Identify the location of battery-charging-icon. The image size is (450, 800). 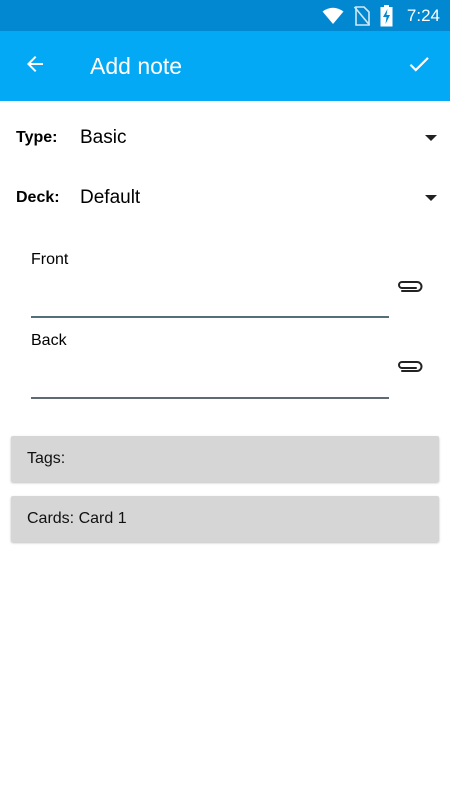
(386, 15).